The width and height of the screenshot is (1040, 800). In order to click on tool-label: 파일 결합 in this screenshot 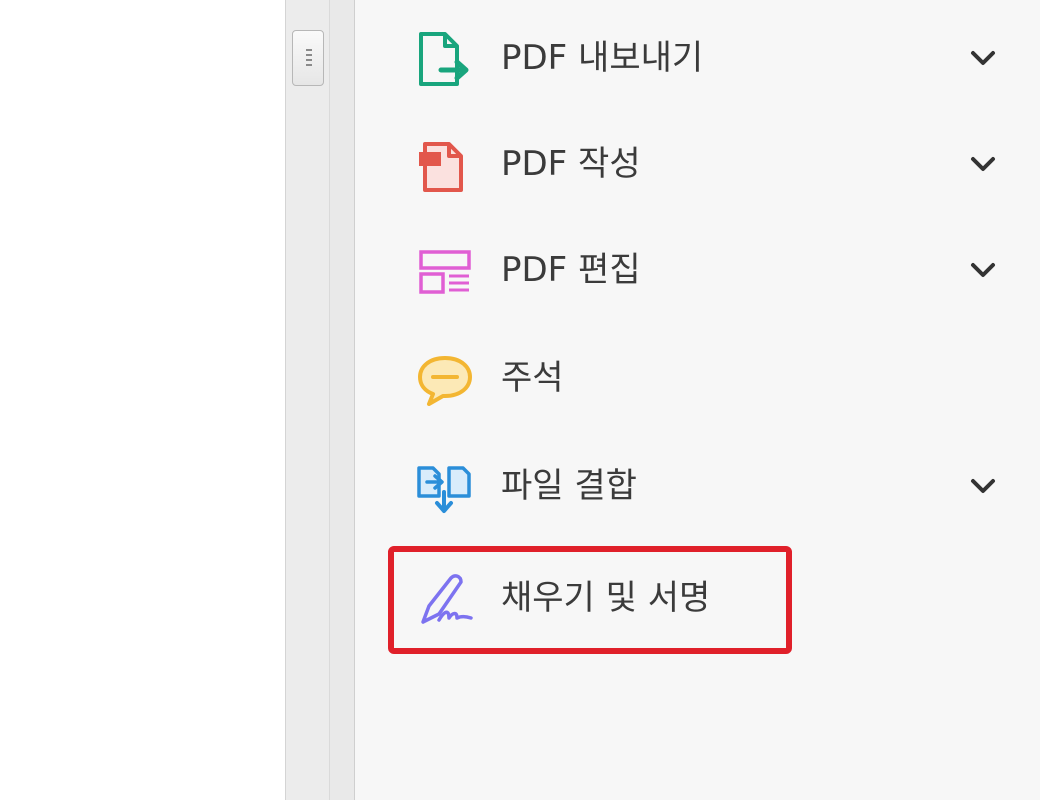, I will do `click(569, 486)`.